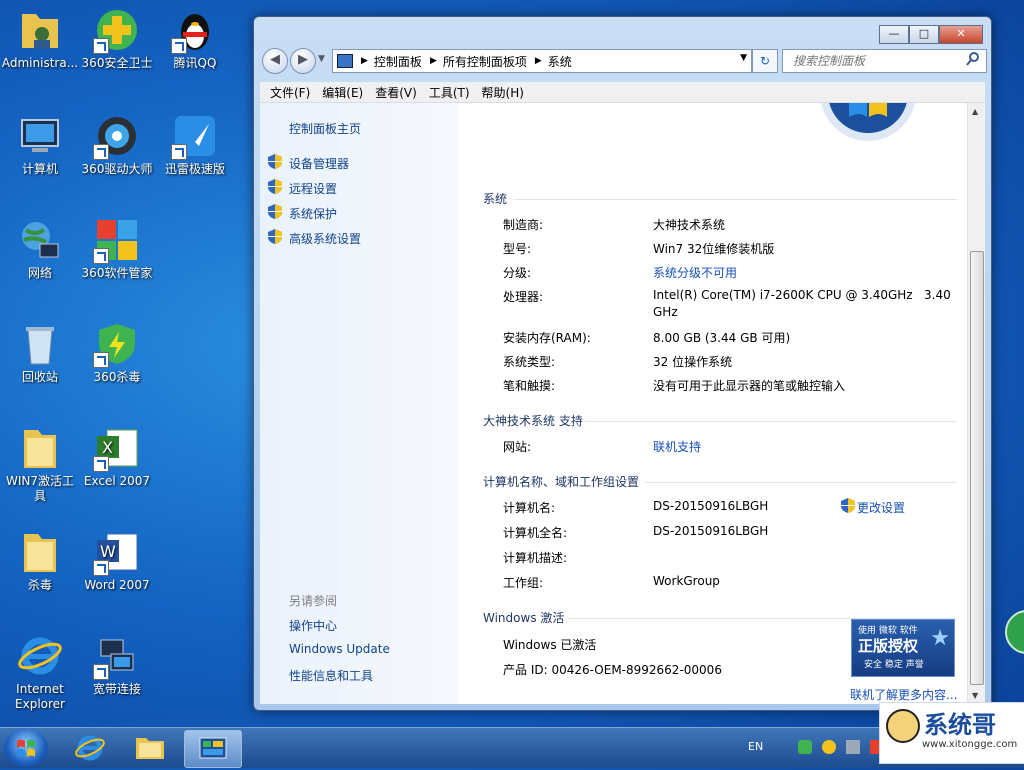  I want to click on remote-settings-link: 远程设置, so click(302, 188).